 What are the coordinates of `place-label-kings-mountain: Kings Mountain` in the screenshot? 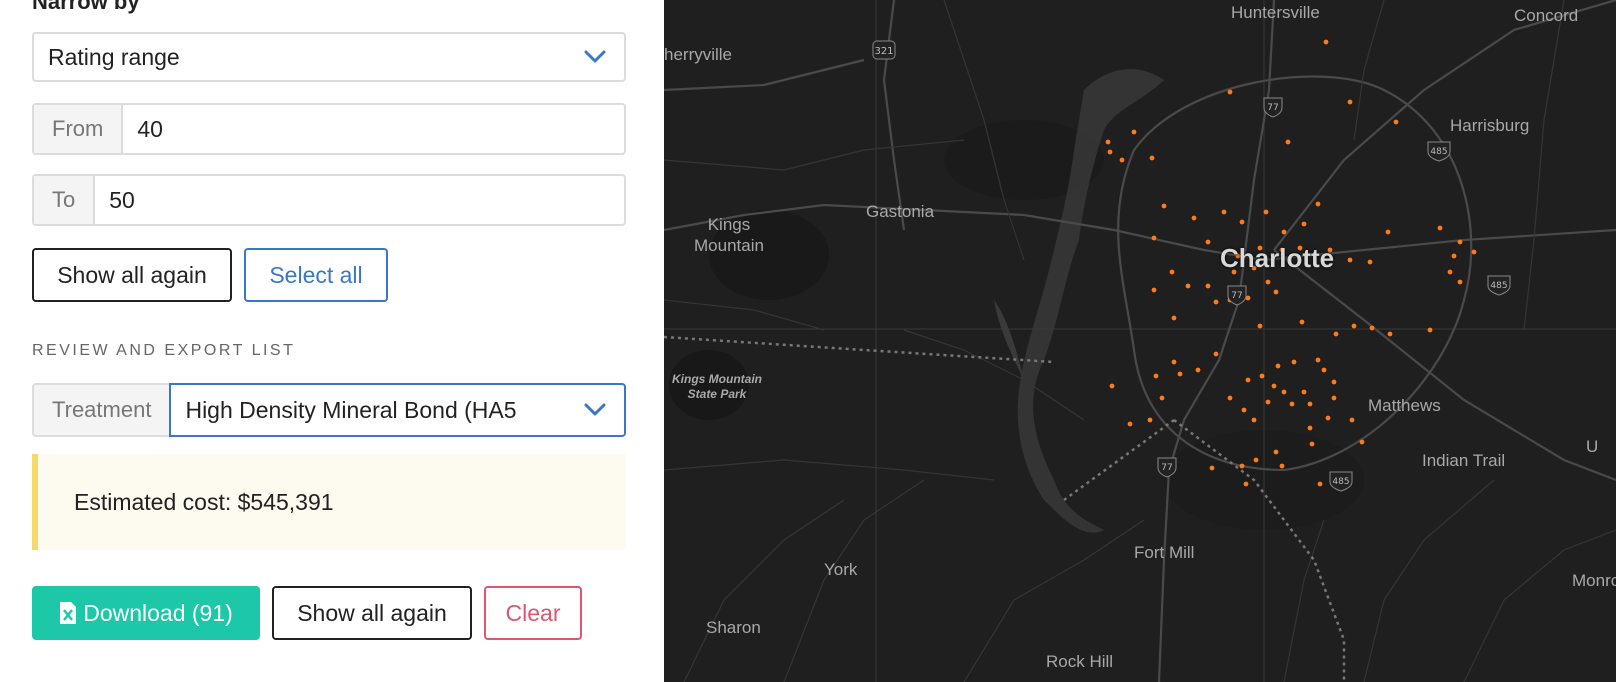 It's located at (729, 235).